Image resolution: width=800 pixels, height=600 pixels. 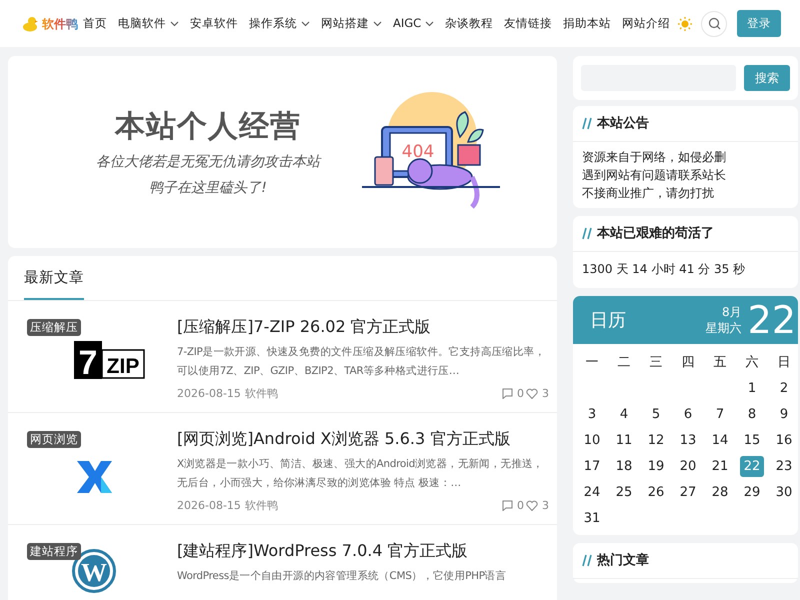 I want to click on calendar-date: 13, so click(x=688, y=440).